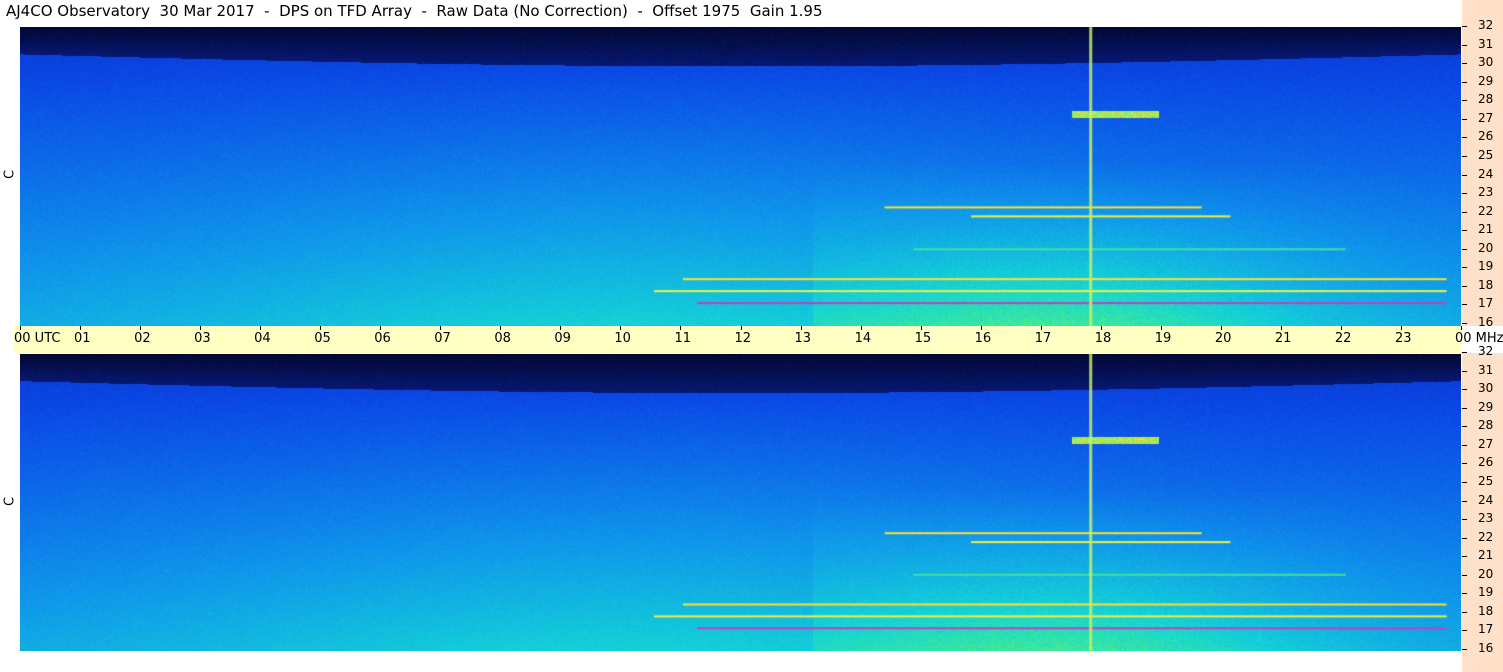  What do you see at coordinates (1403, 338) in the screenshot?
I see `time-tick-label: 23` at bounding box center [1403, 338].